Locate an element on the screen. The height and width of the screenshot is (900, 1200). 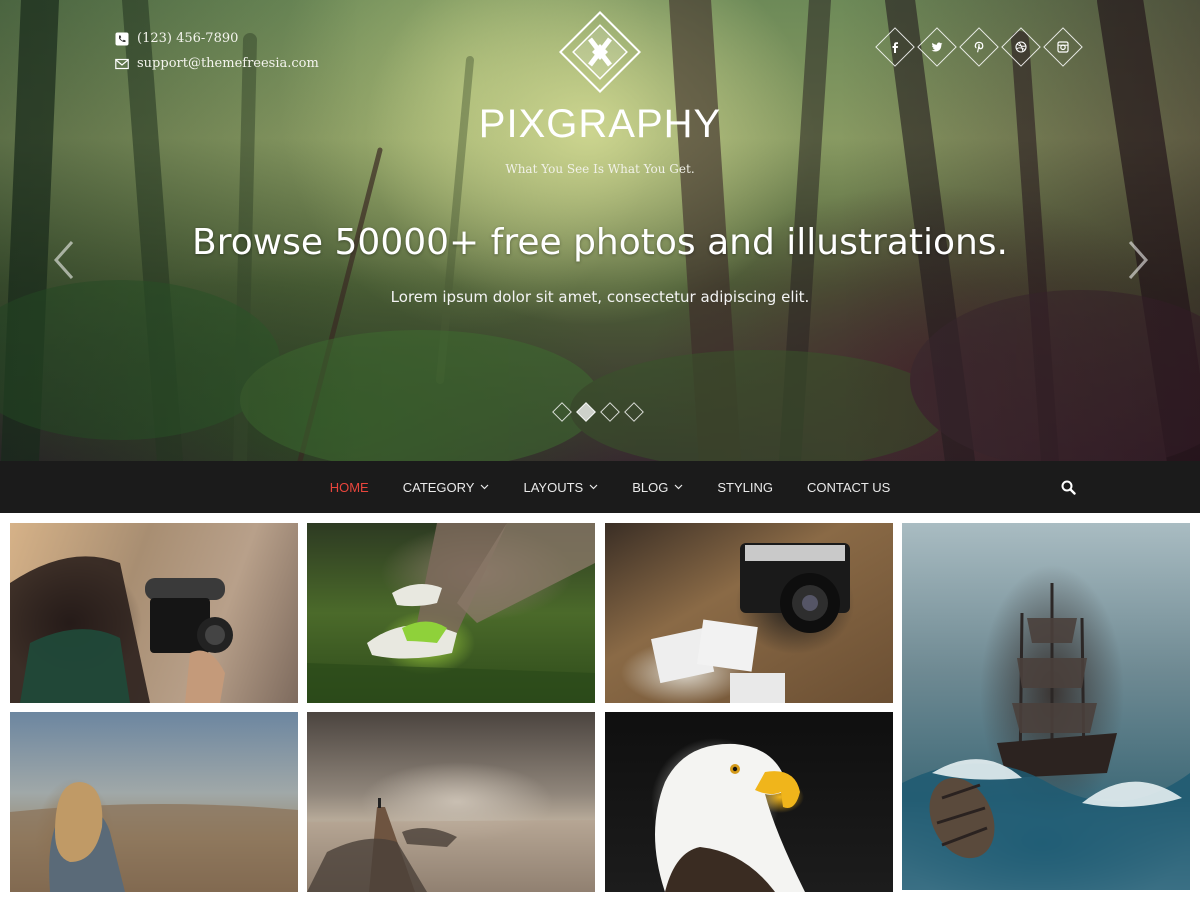
pinterest-link is located at coordinates (979, 47).